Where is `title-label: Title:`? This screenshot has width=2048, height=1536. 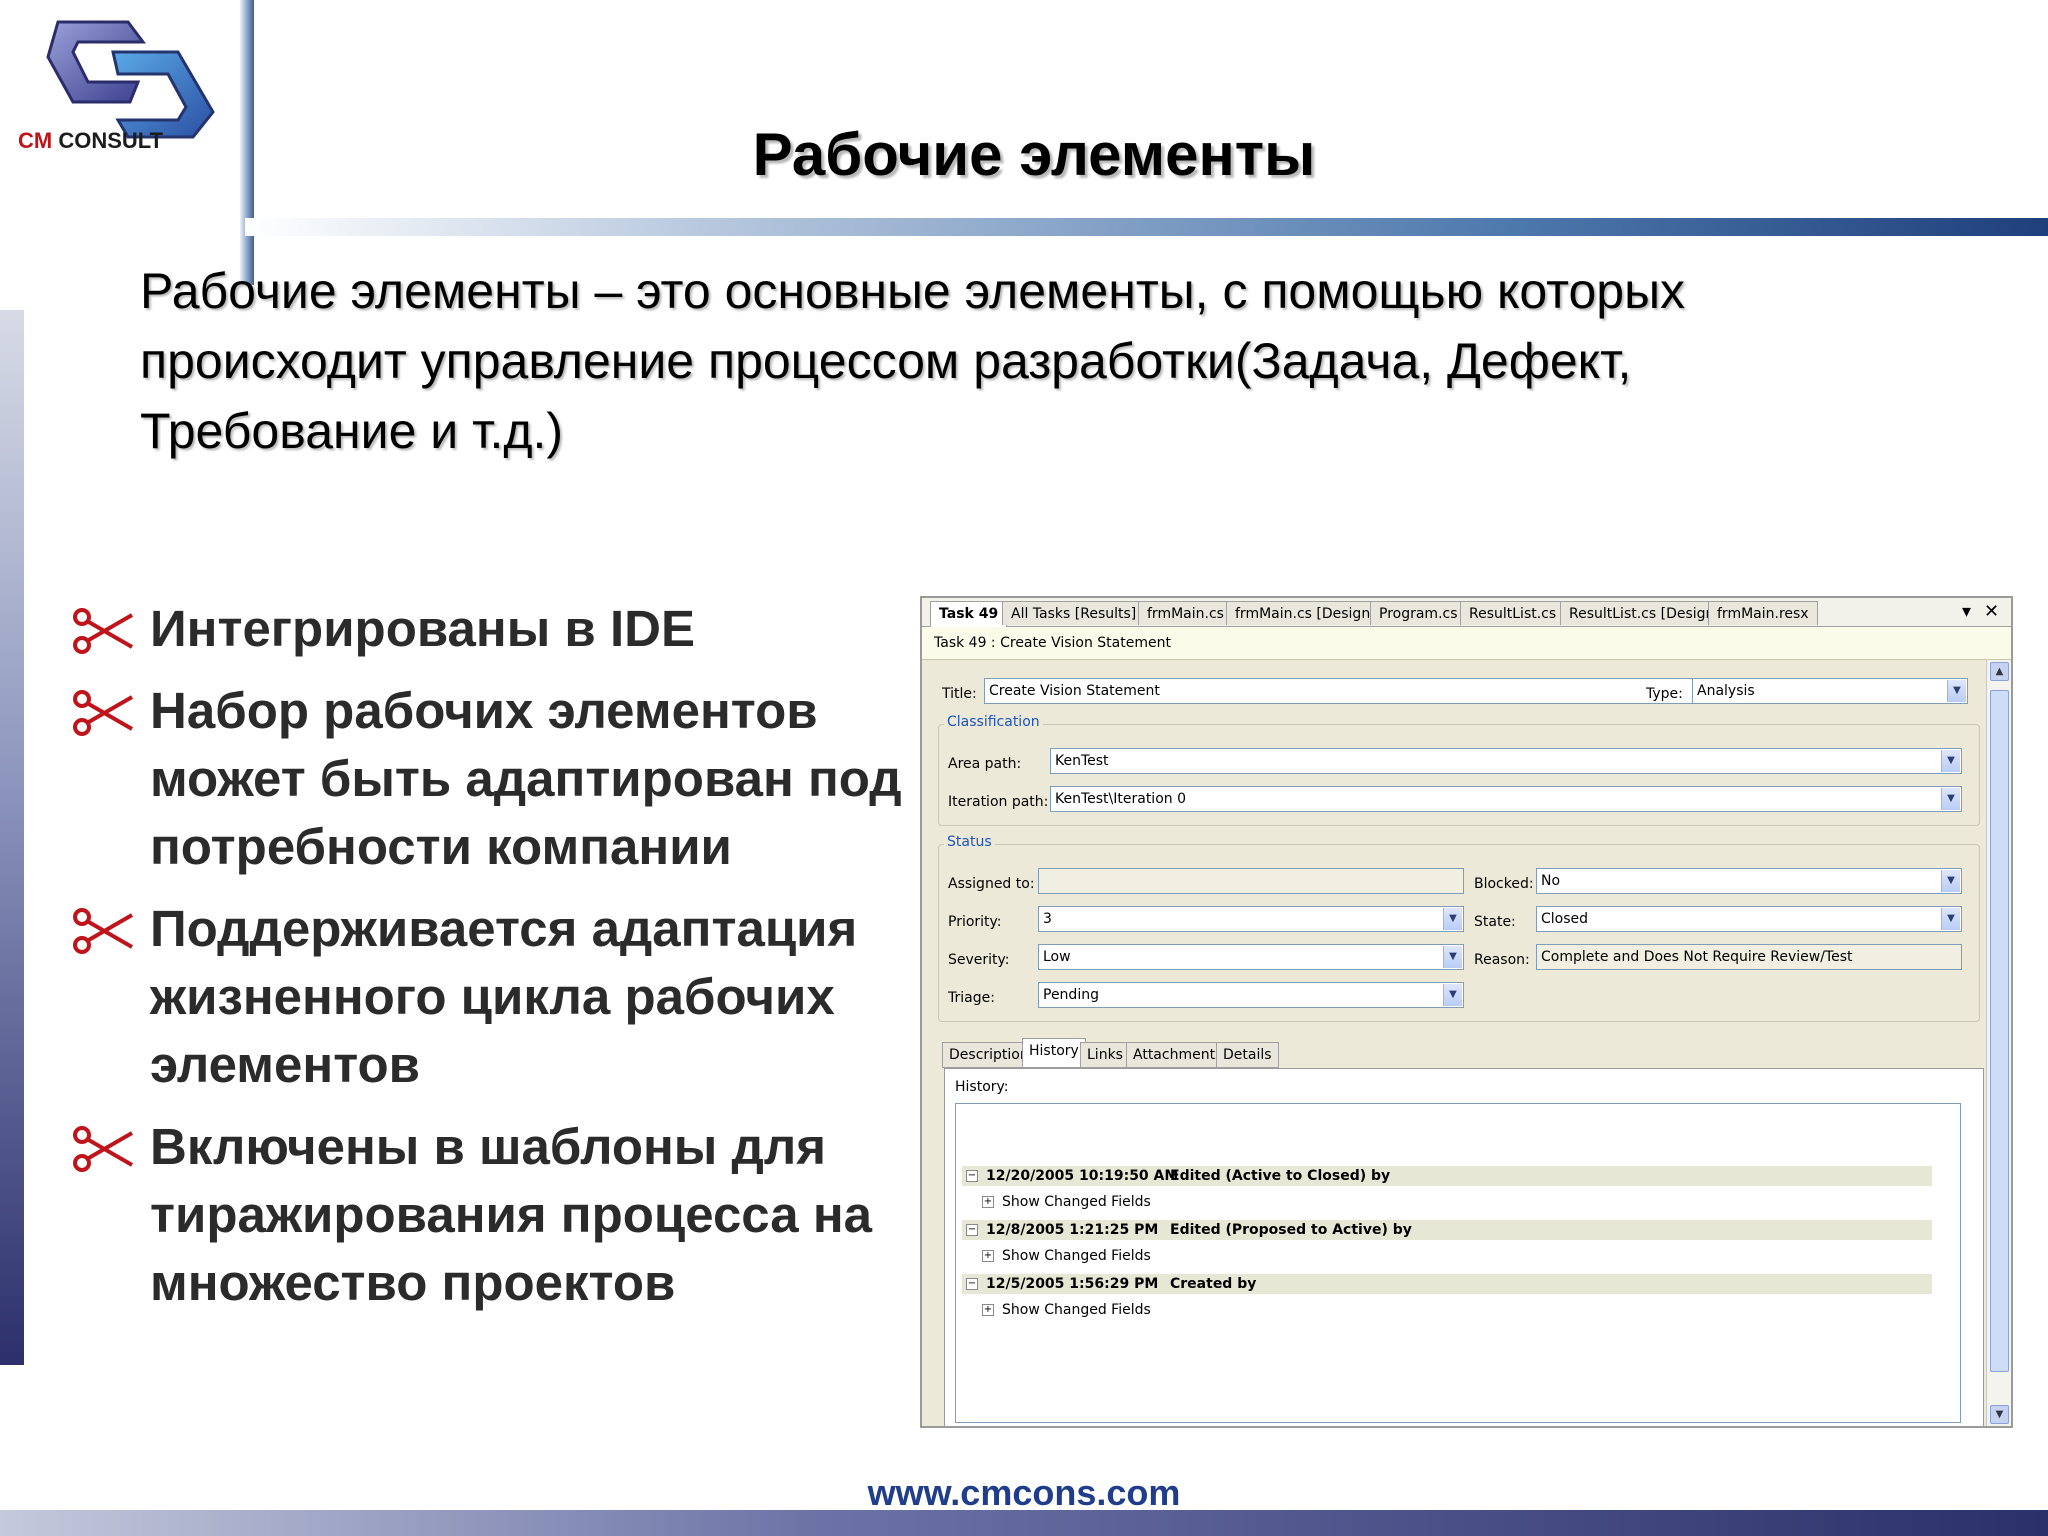
title-label: Title: is located at coordinates (959, 694).